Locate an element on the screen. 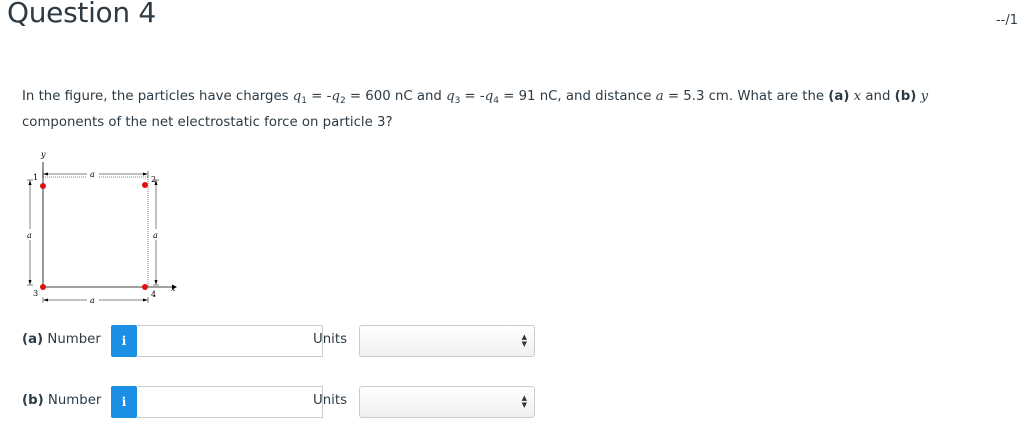  answer-row-b: (b) Number i Units ▲ ▼ is located at coordinates (282, 402).